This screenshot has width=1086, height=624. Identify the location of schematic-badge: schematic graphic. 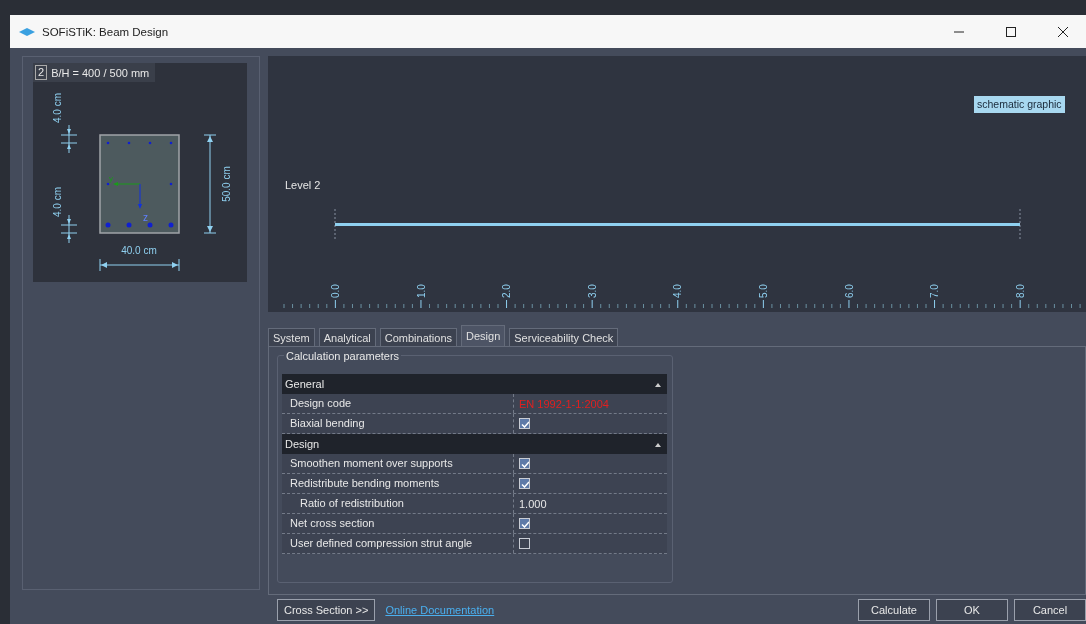
(1019, 104).